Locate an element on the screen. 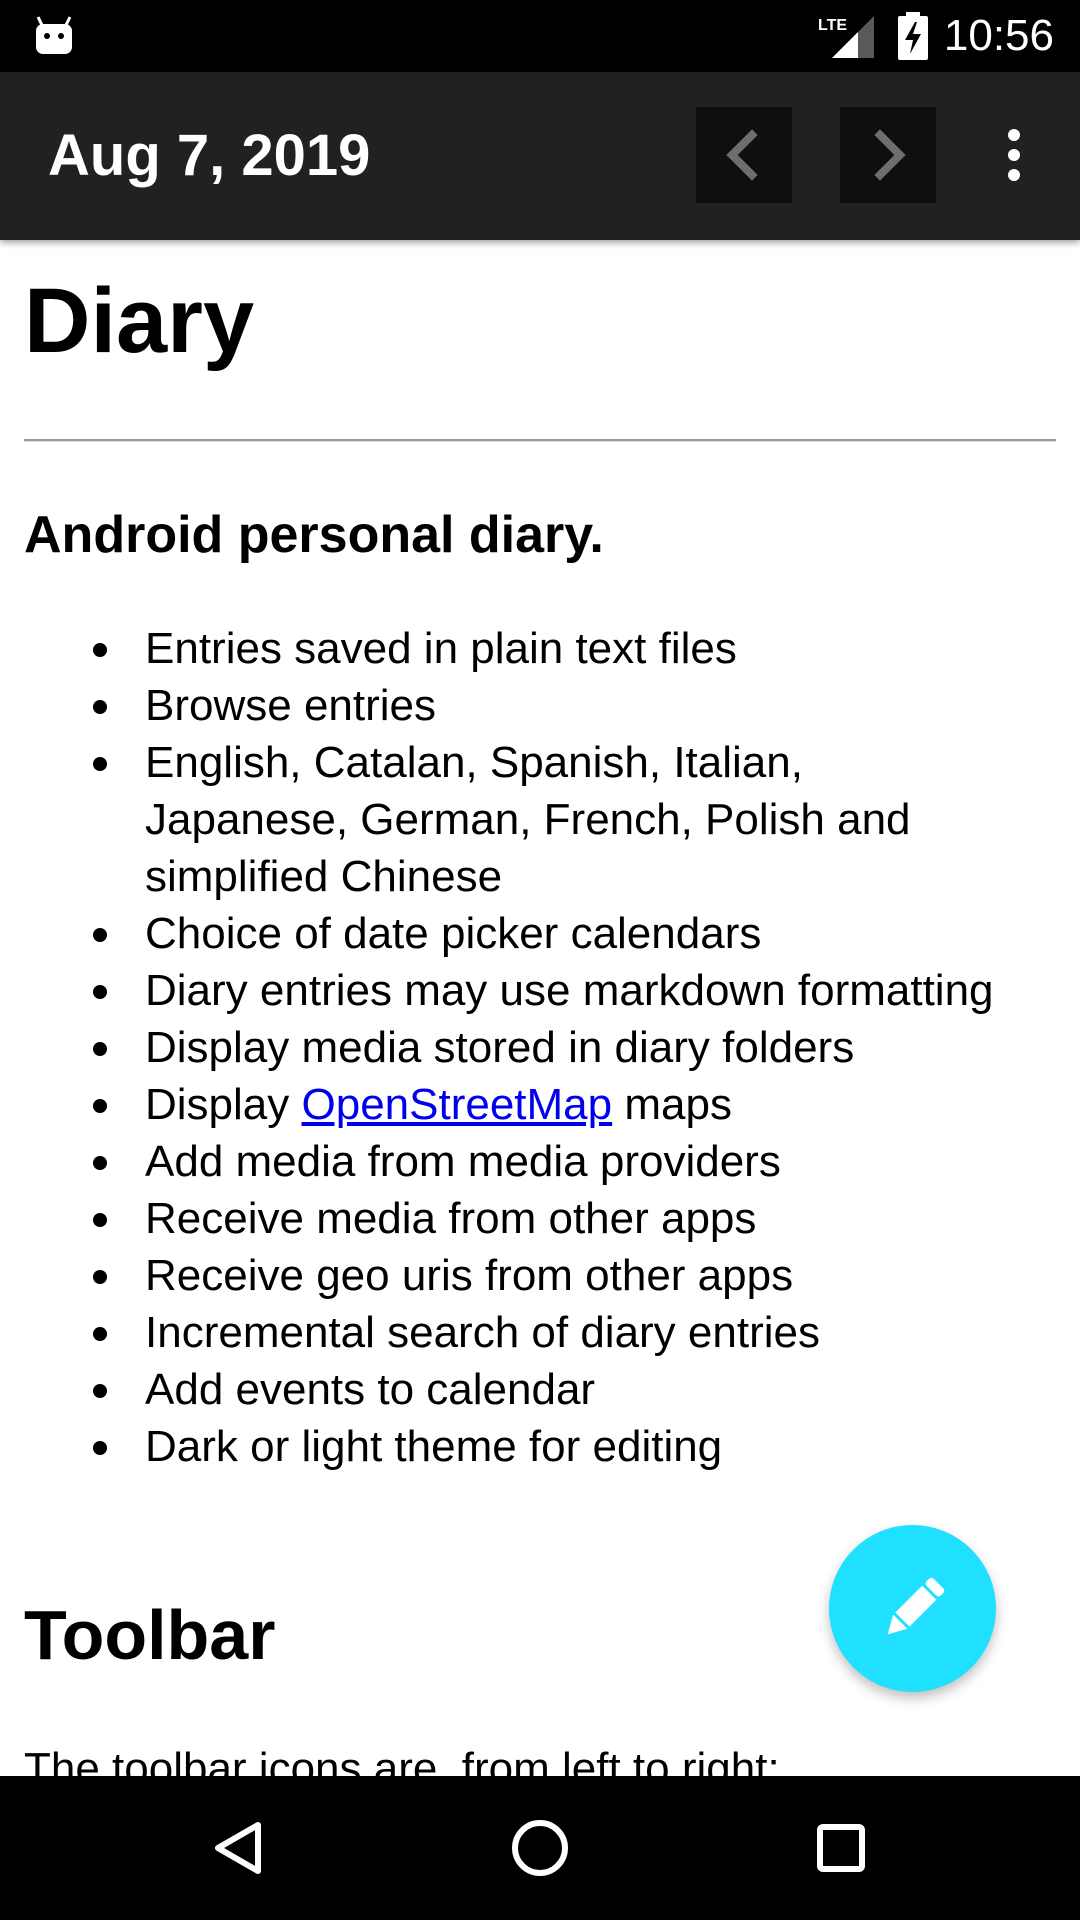 The height and width of the screenshot is (1920, 1080). horizontal-rule is located at coordinates (540, 440).